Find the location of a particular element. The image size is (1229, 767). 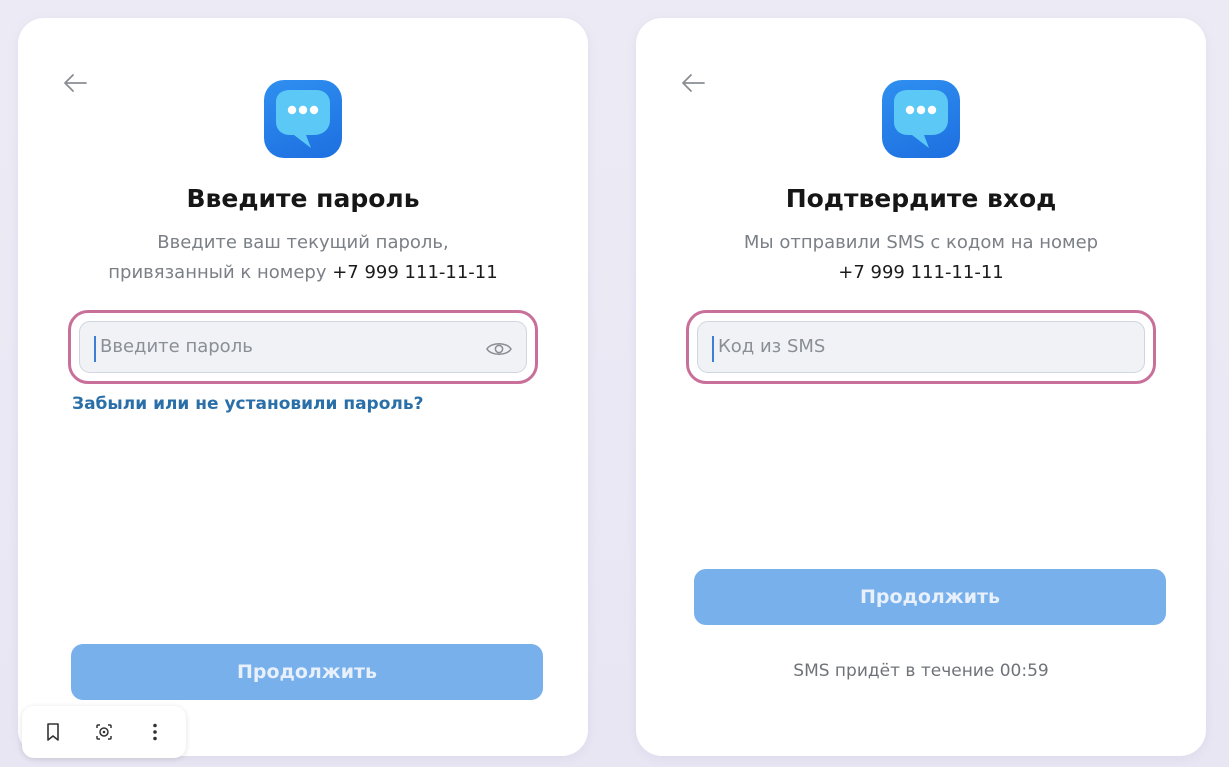

sms-timer-text: SMS придёт в течение 00:59 is located at coordinates (921, 671).